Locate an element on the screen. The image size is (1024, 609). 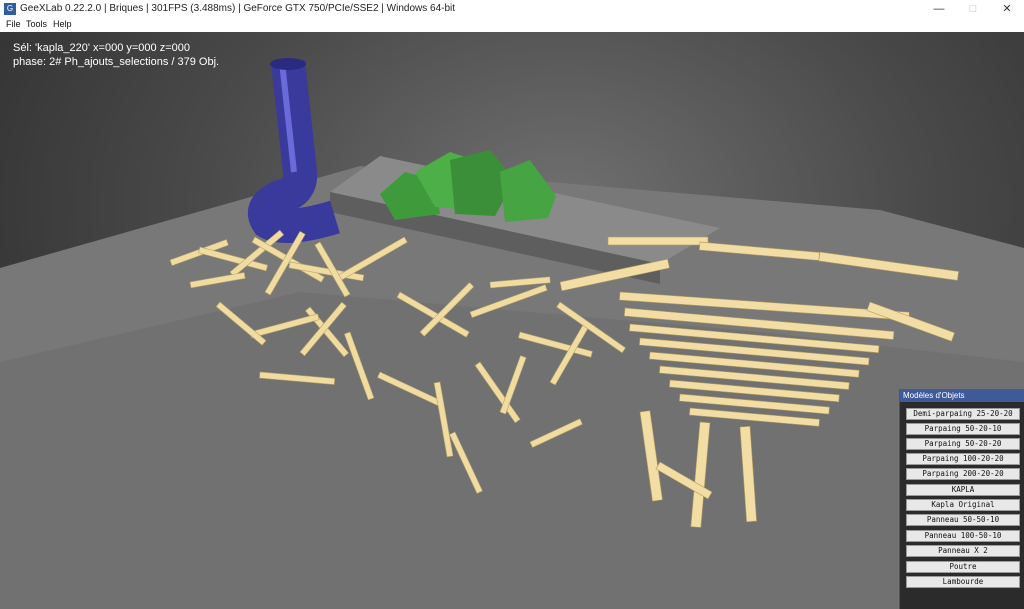
model-button-panneau-x2: Panneau X 2 is located at coordinates (963, 551).